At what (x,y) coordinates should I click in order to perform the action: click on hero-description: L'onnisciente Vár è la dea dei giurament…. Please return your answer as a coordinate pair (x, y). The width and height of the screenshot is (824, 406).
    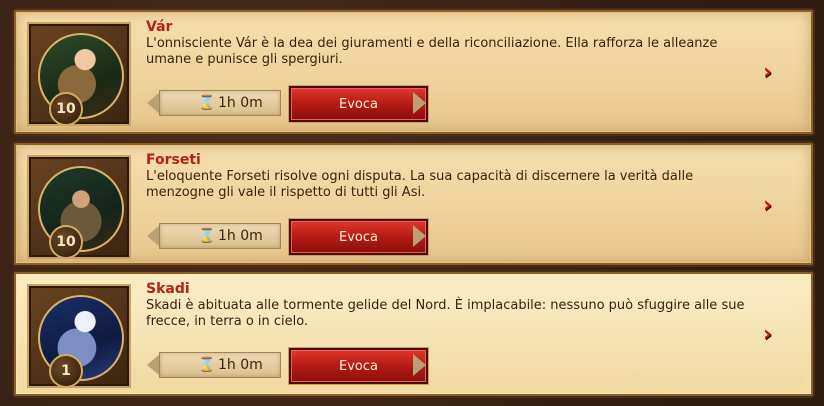
    Looking at the image, I should click on (432, 51).